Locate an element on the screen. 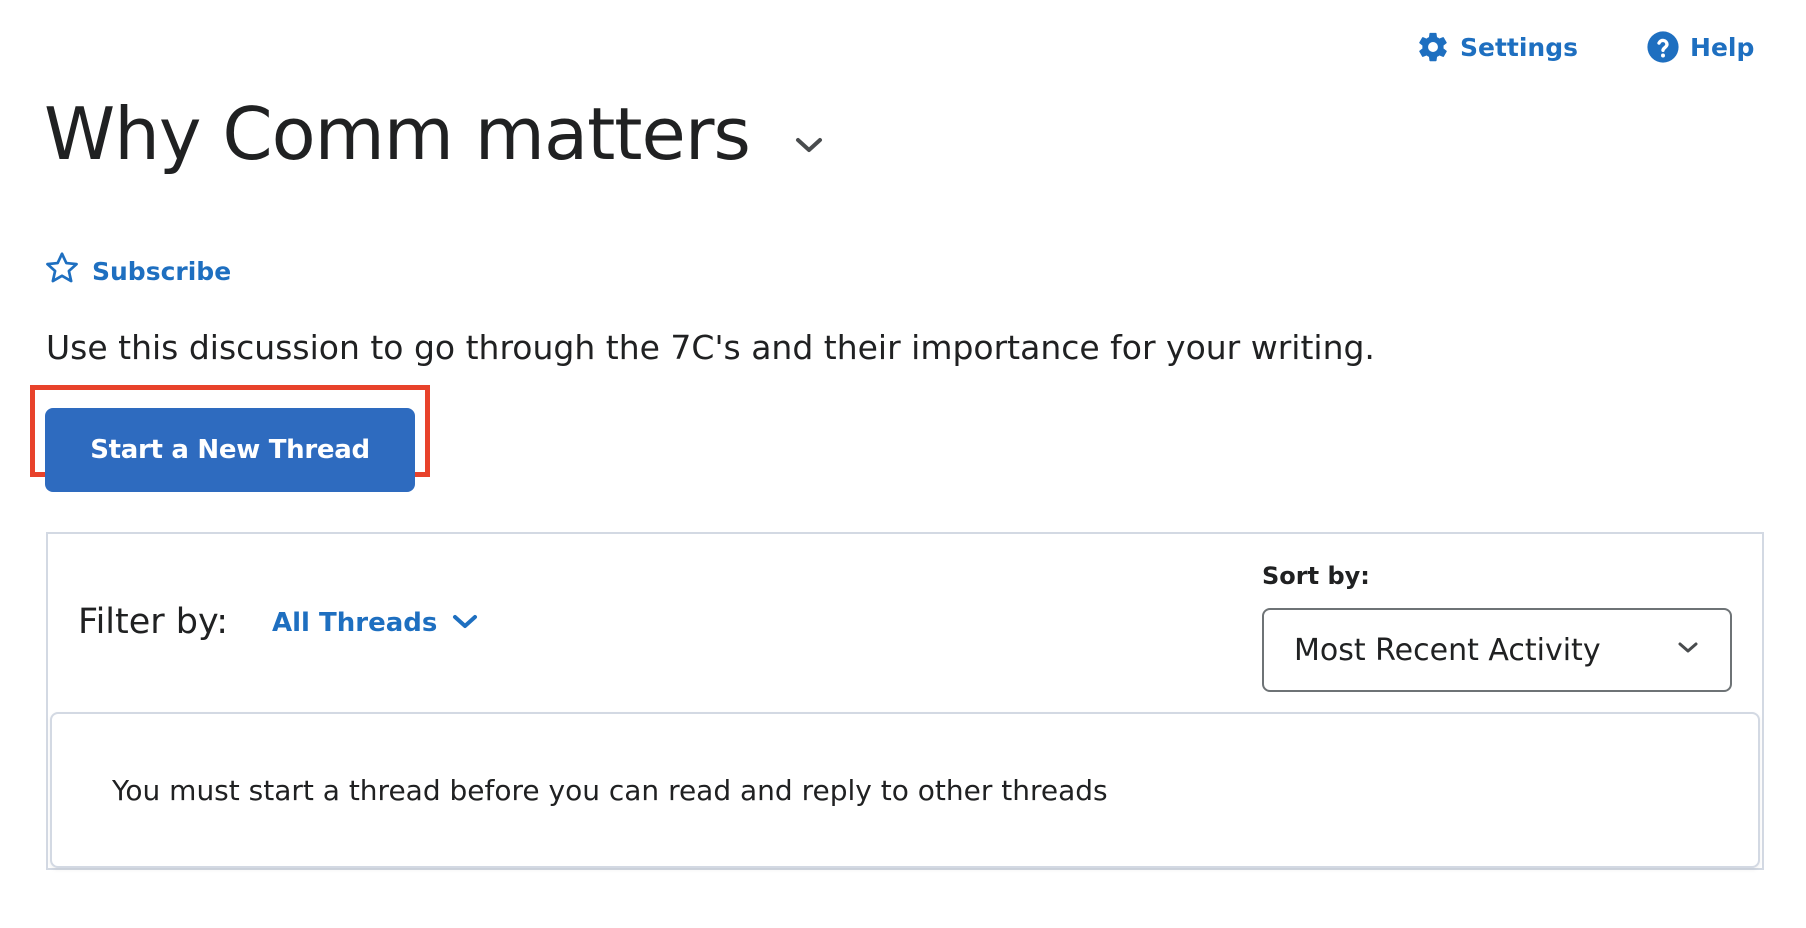 The image size is (1806, 928). settings-link: Settings is located at coordinates (1497, 47).